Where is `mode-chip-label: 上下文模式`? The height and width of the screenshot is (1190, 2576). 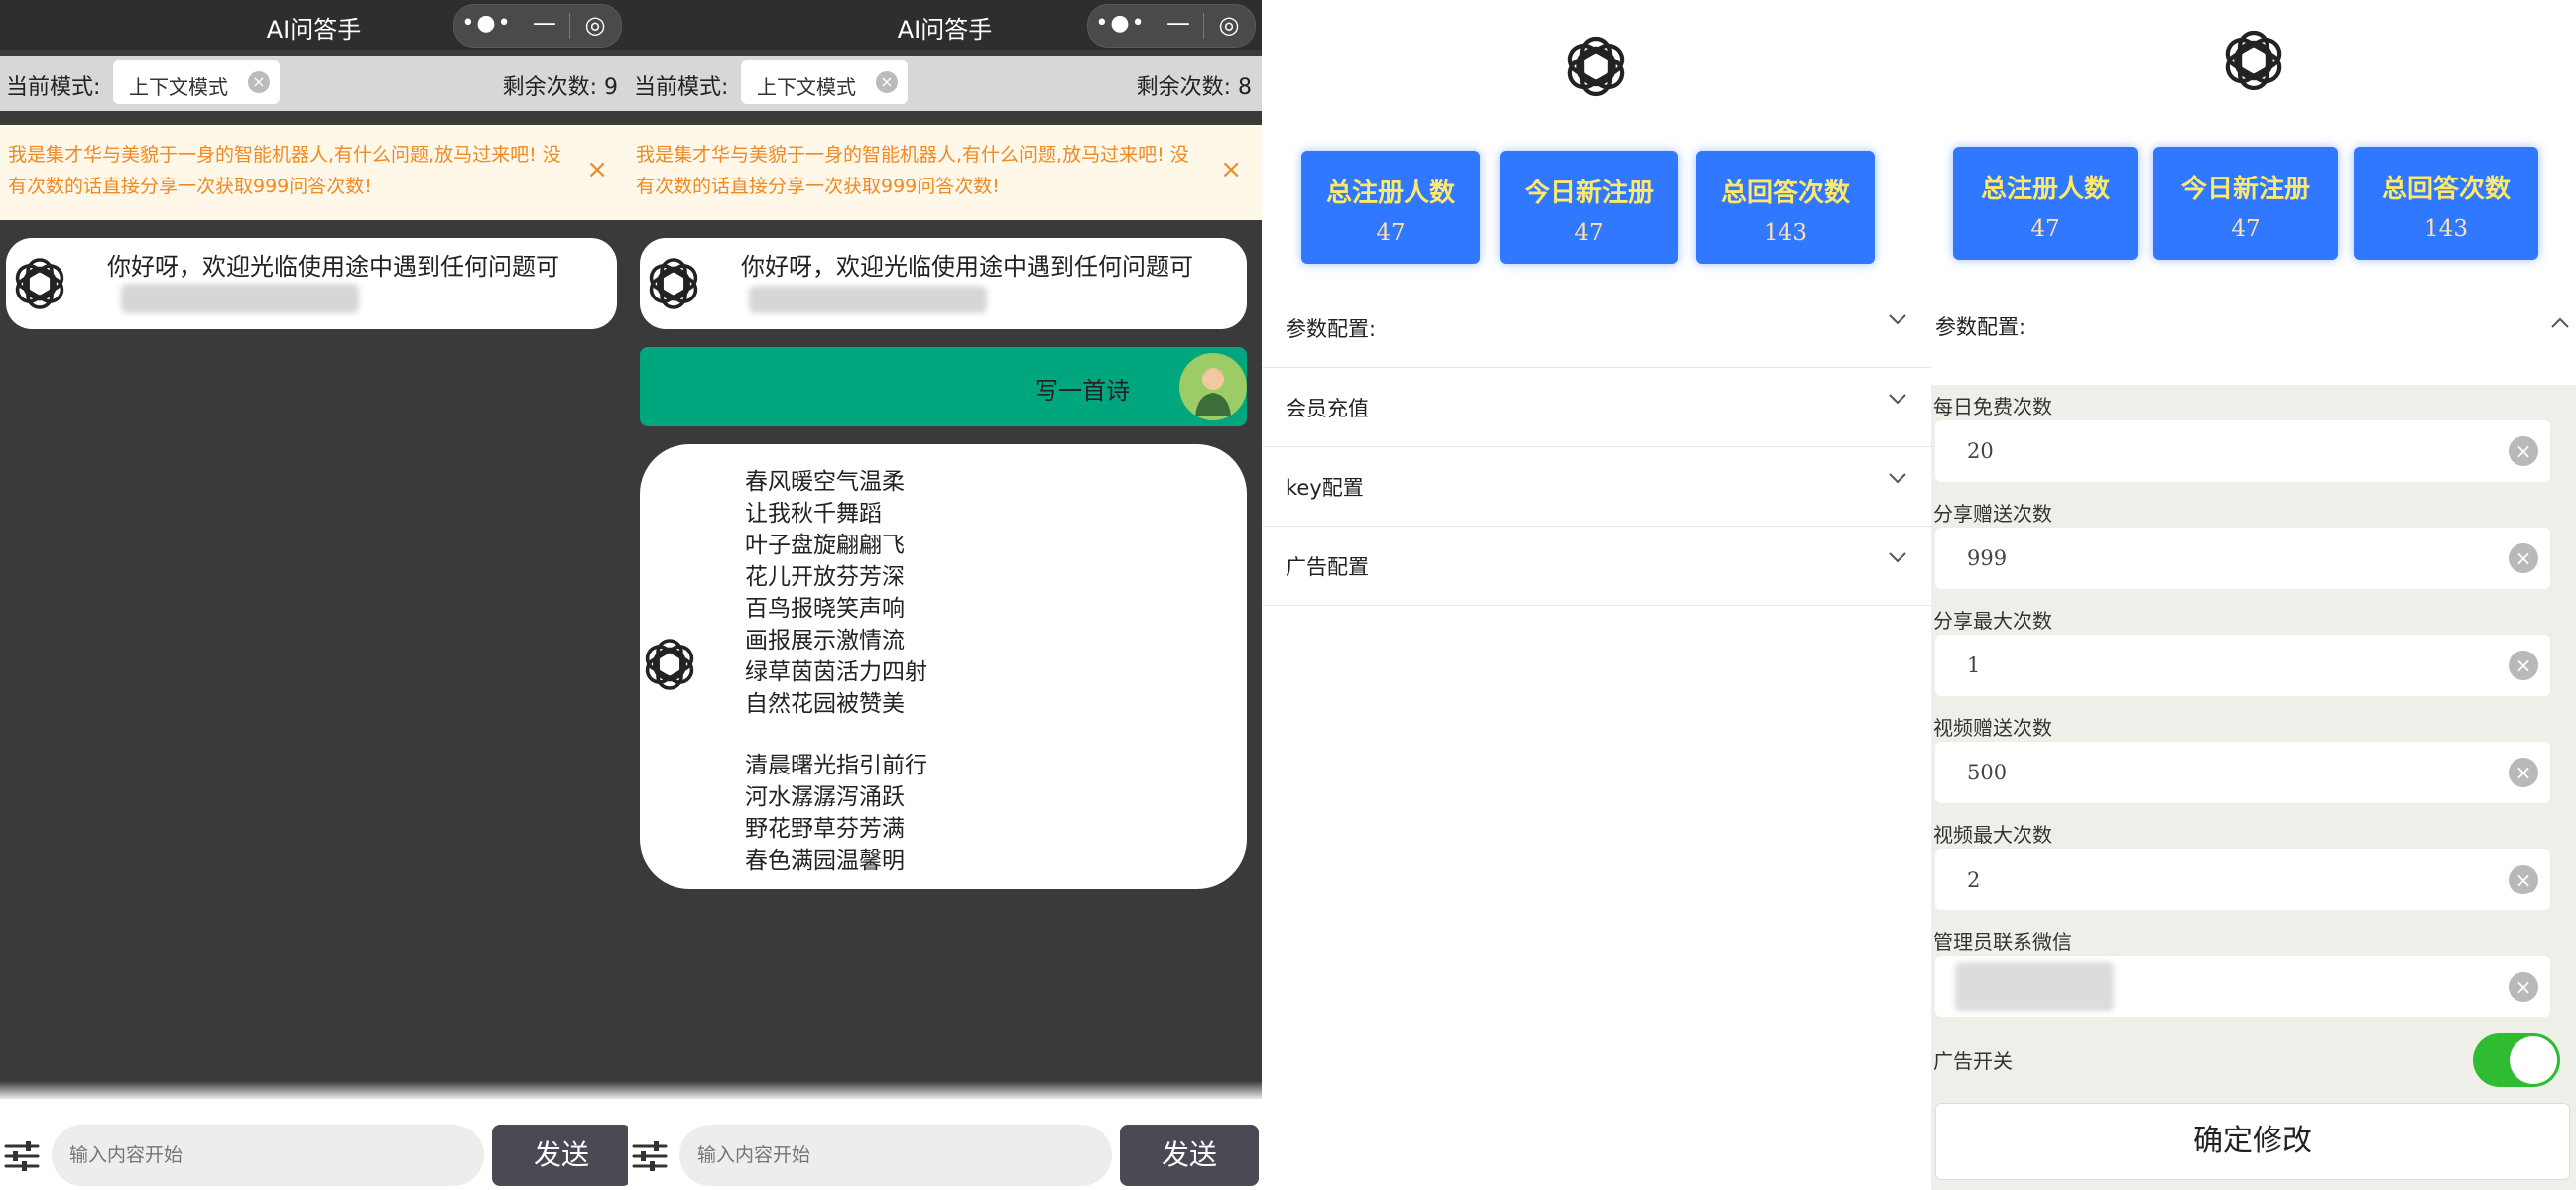 mode-chip-label: 上下文模式 is located at coordinates (806, 87).